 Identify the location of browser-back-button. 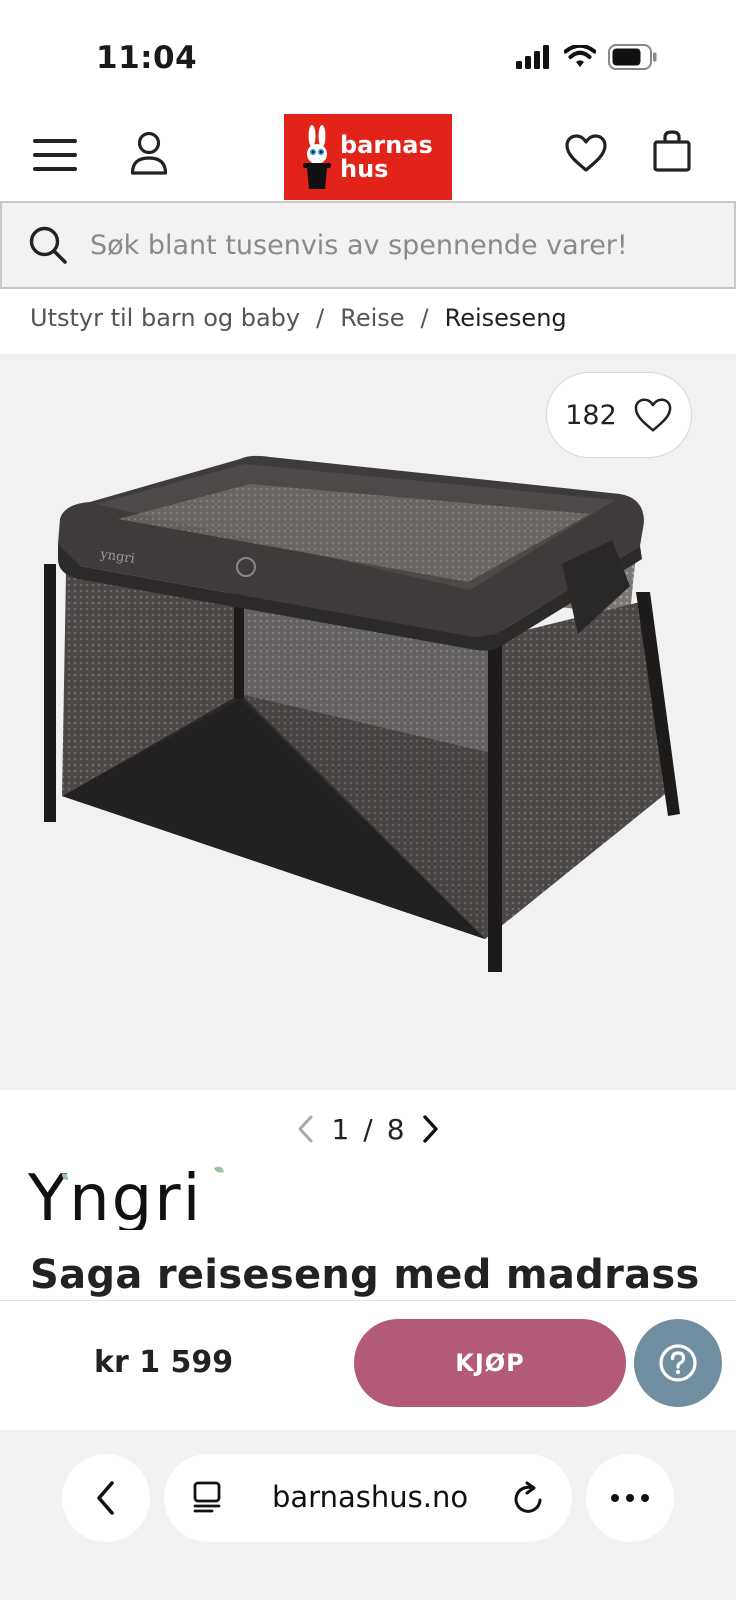
(106, 1498).